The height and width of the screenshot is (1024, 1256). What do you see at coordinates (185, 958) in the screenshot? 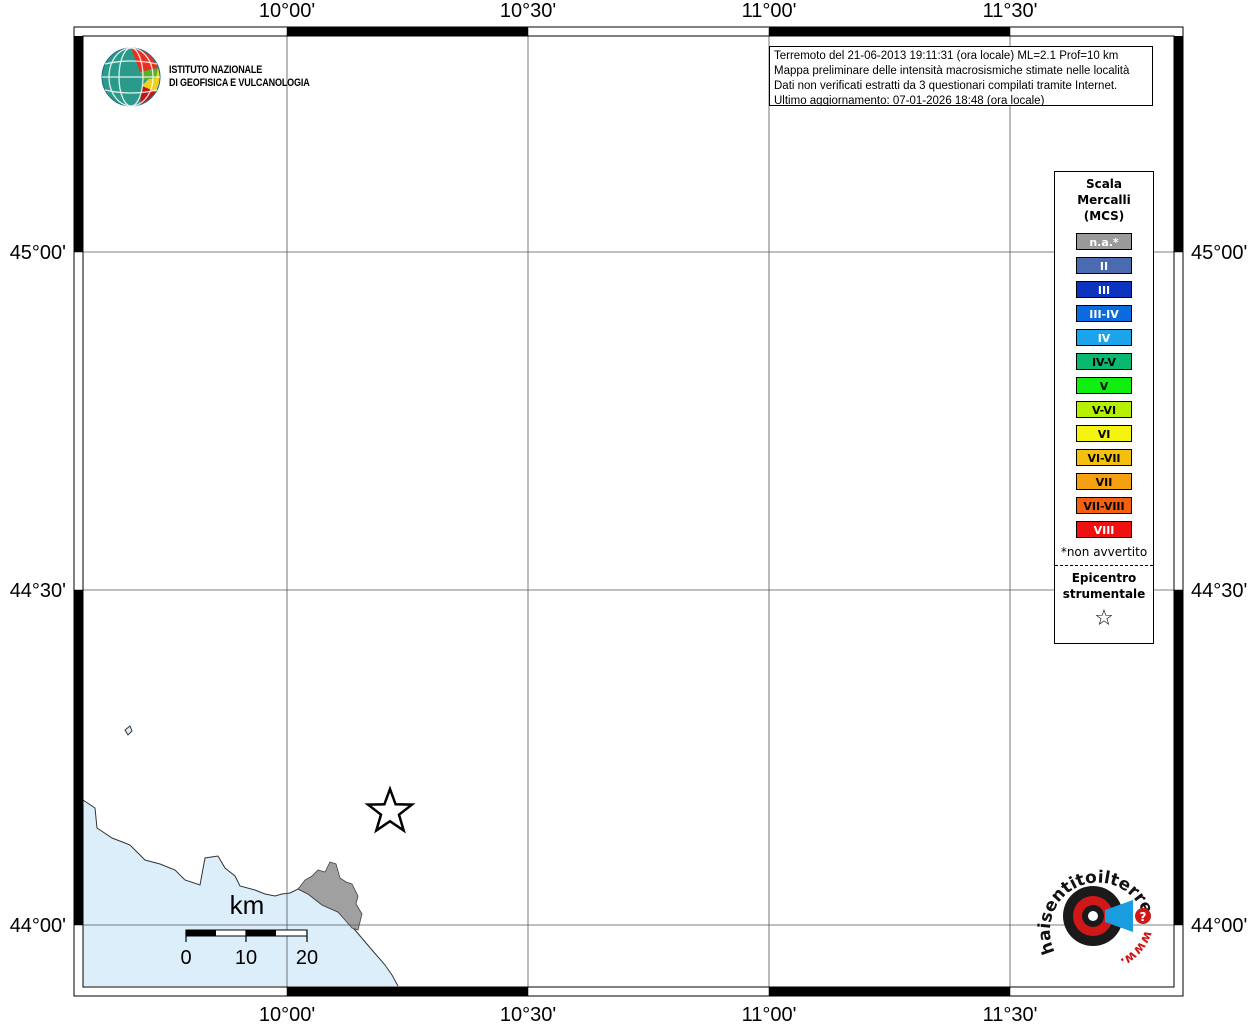
I see `scale-tick-0: 0` at bounding box center [185, 958].